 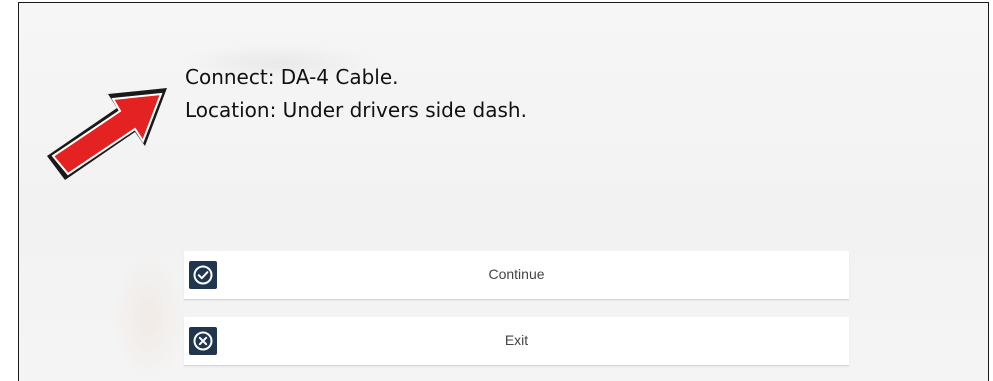 I want to click on connect-instruction: Connect: DA-4 Cable., so click(x=292, y=77).